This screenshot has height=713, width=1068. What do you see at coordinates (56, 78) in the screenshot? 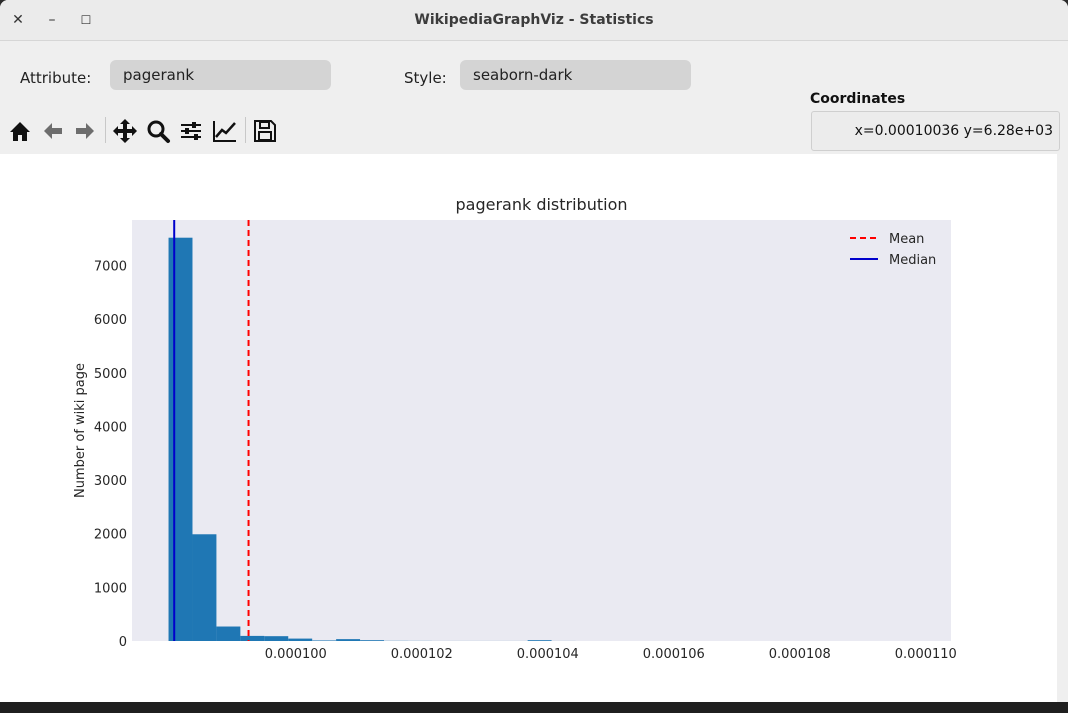
I see `attribute-label: Attribute:` at bounding box center [56, 78].